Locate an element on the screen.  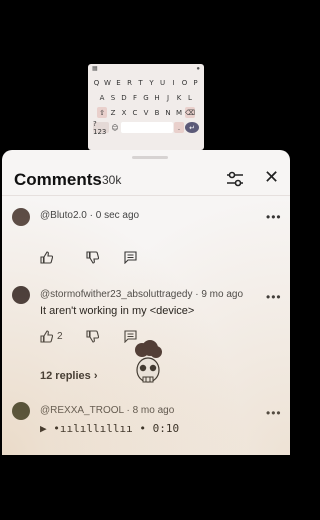
key-row2-7: K is located at coordinates (179, 97).